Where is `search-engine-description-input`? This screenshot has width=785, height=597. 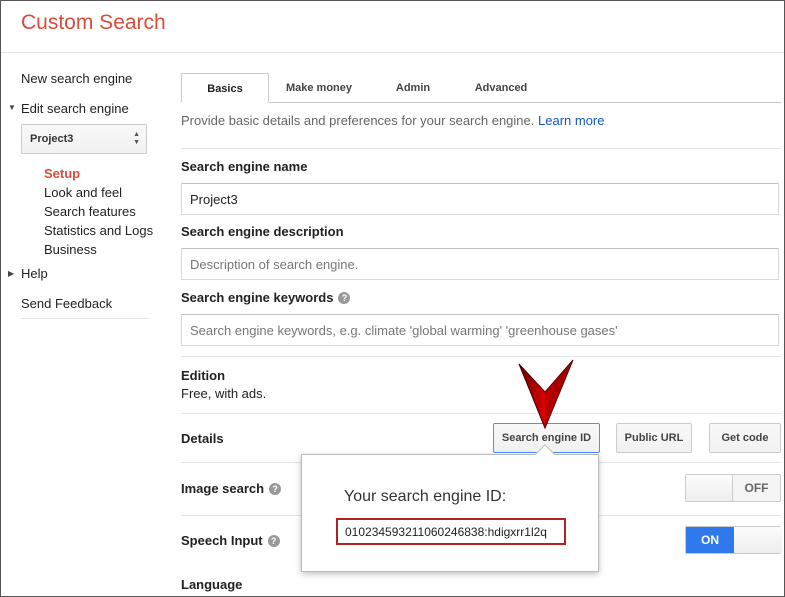
search-engine-description-input is located at coordinates (480, 264).